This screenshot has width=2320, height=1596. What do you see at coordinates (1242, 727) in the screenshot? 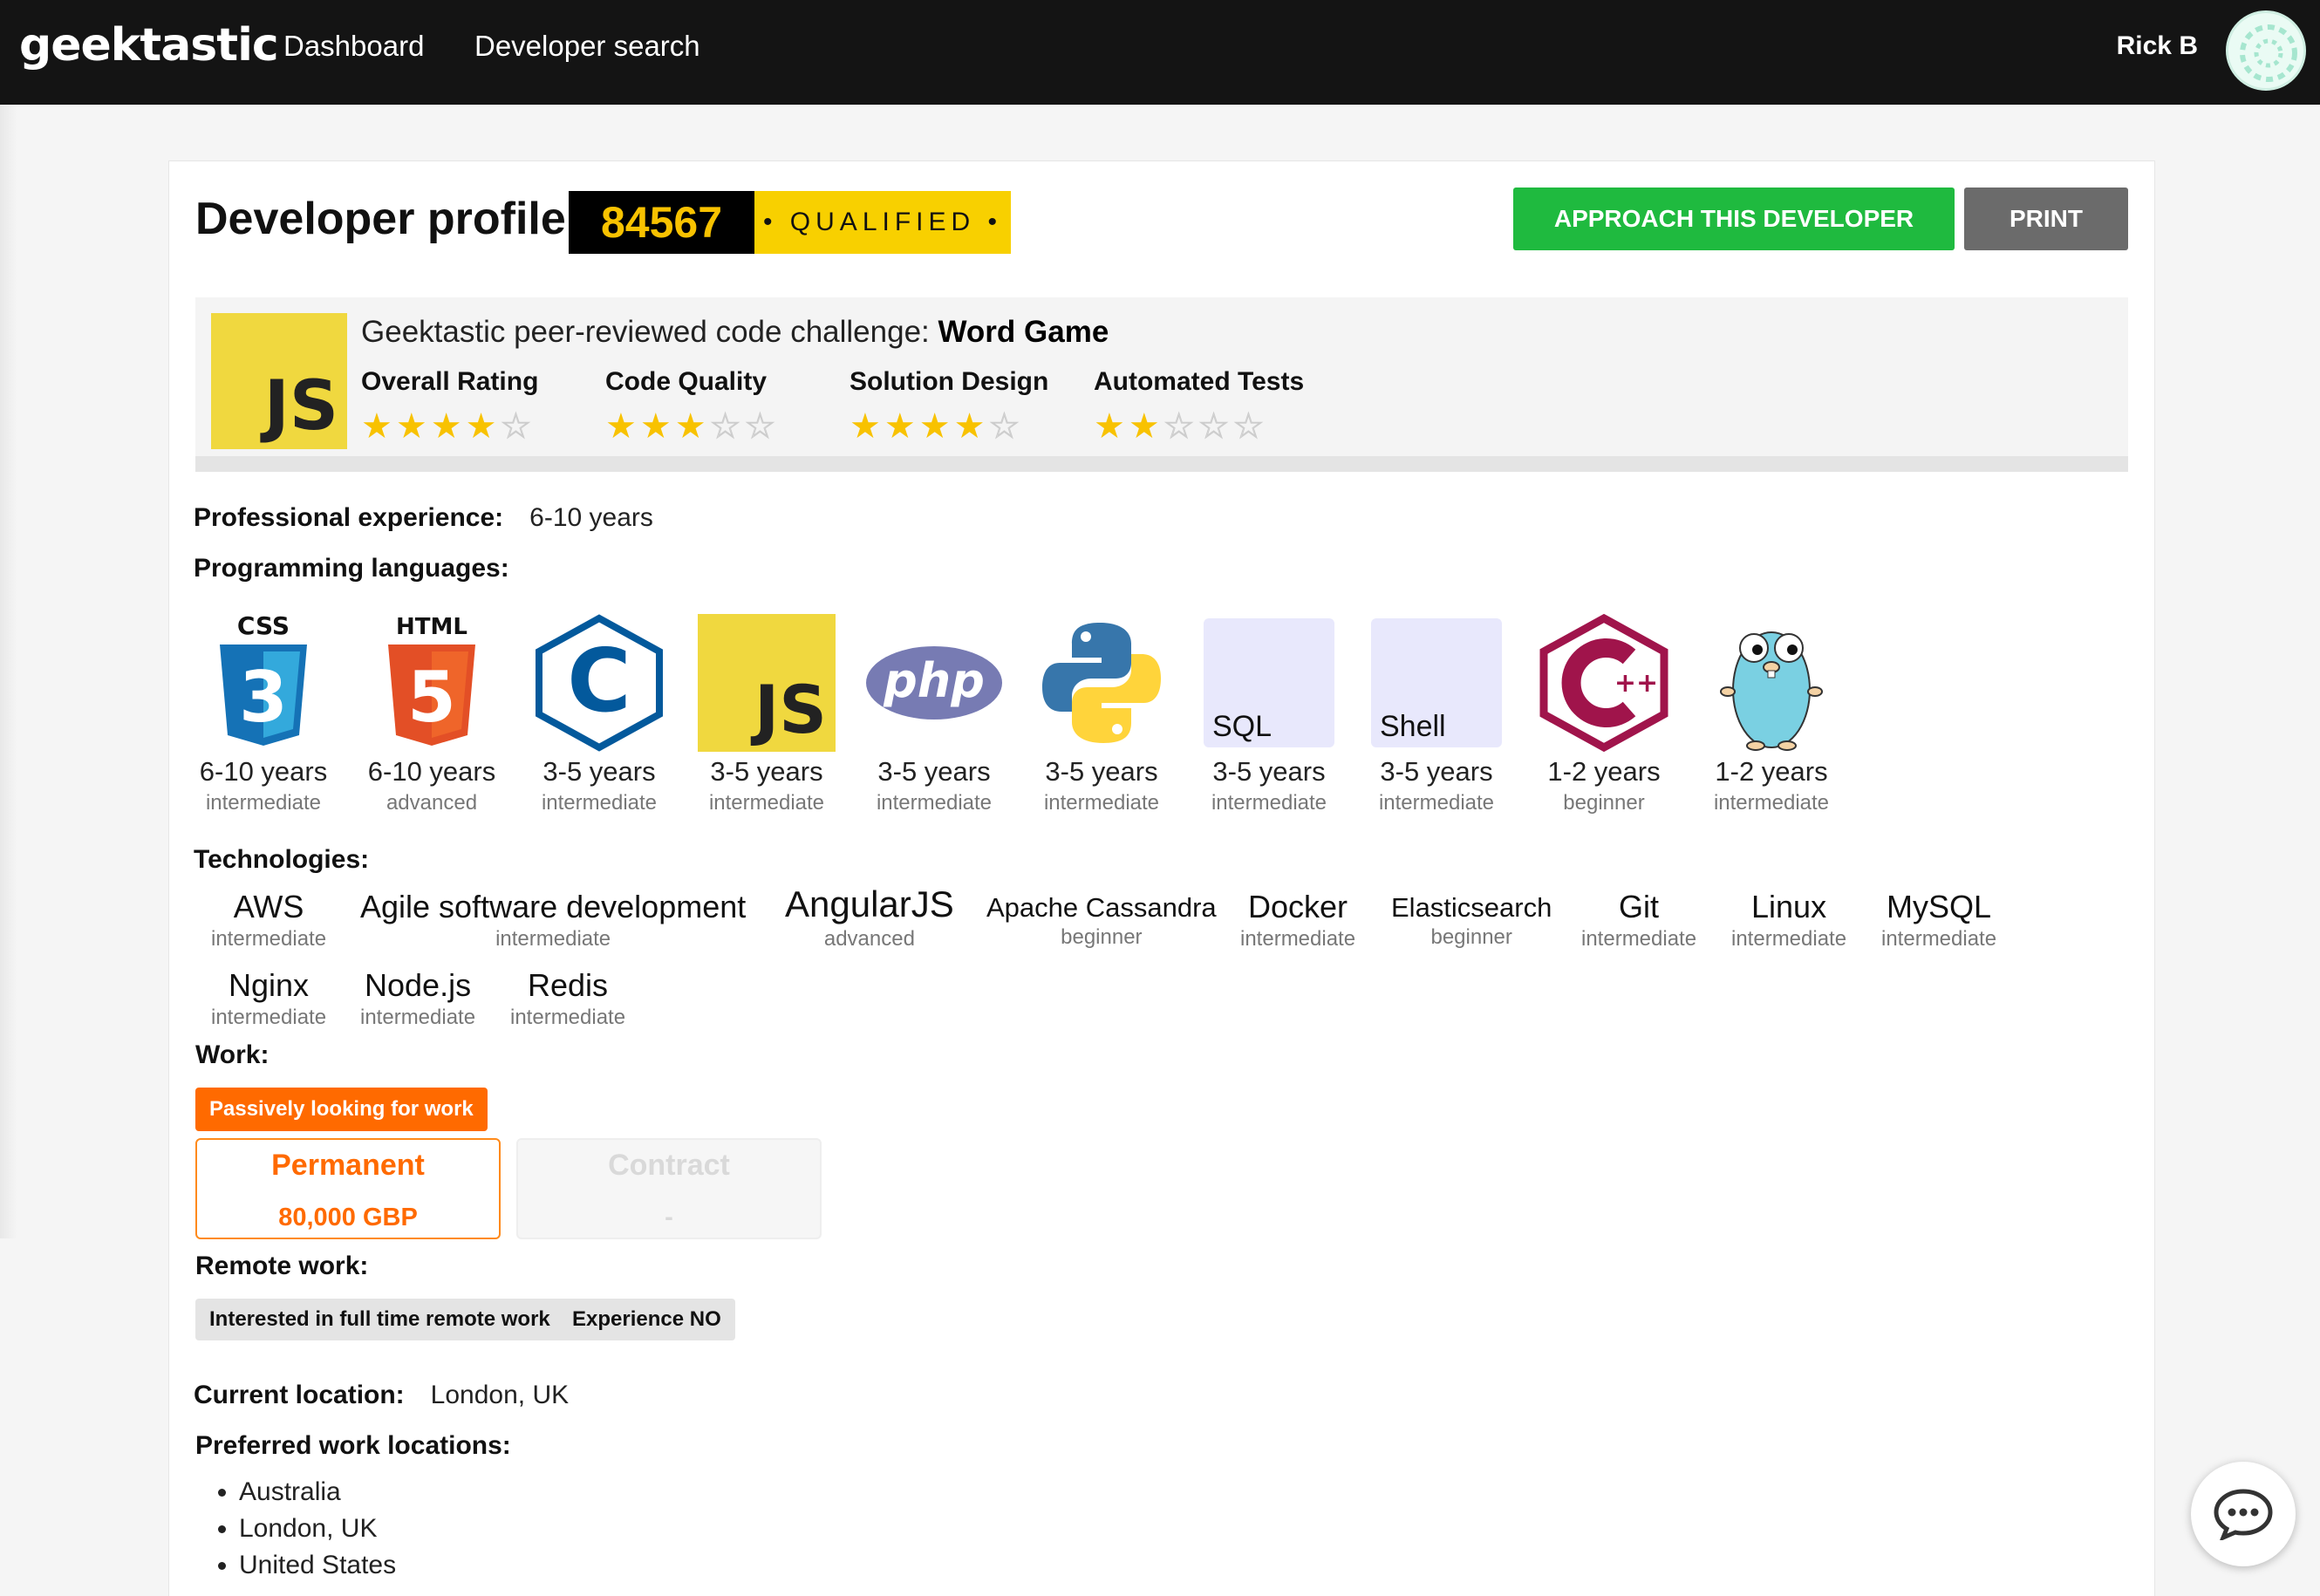
I see `sql-logo-caption: SQL` at bounding box center [1242, 727].